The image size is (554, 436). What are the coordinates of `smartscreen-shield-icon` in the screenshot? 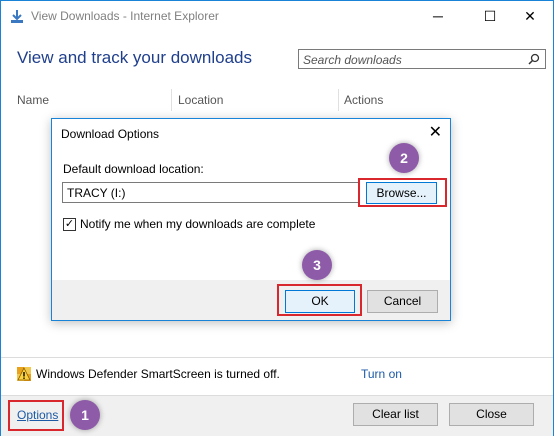 It's located at (24, 374).